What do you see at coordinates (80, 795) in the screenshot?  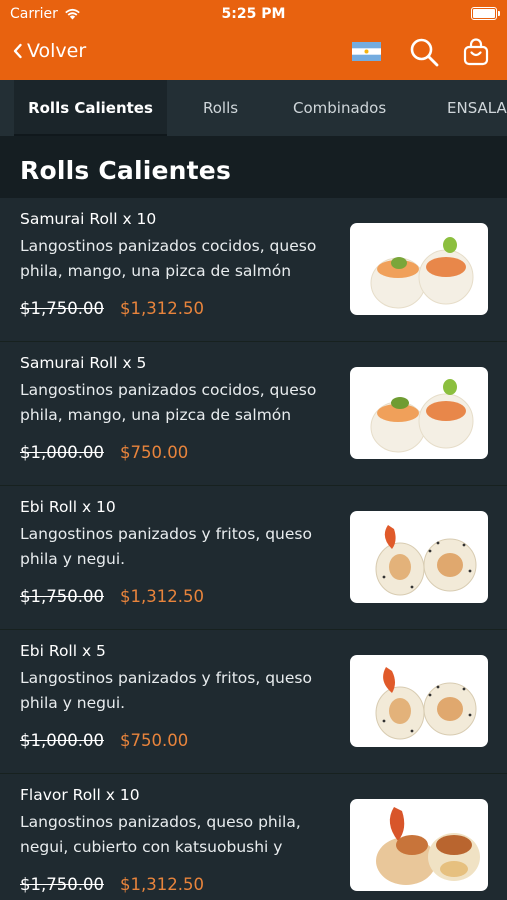 I see `product-name: Flavor Roll x 10` at bounding box center [80, 795].